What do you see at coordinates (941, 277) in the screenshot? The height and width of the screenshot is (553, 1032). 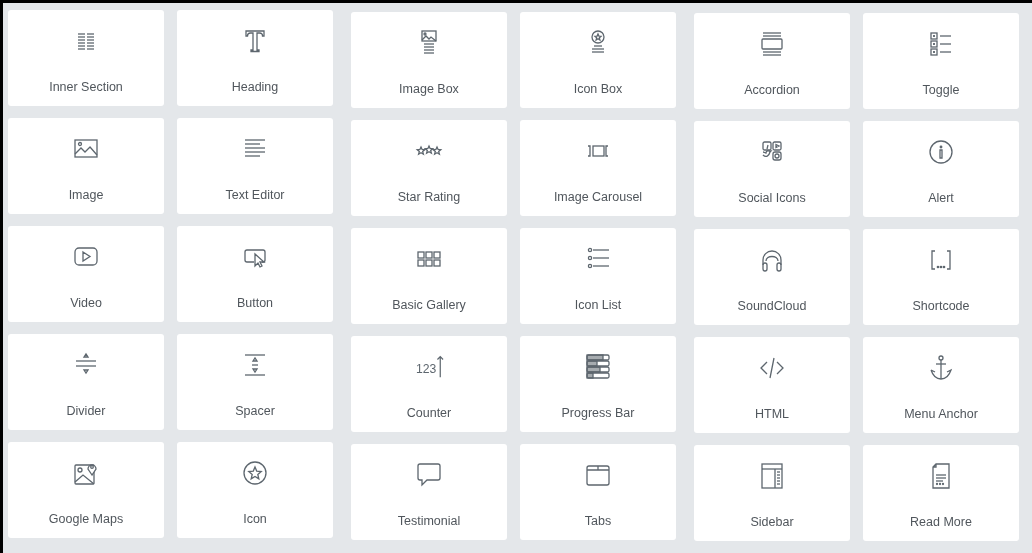 I see `widget-button: Shortcode` at bounding box center [941, 277].